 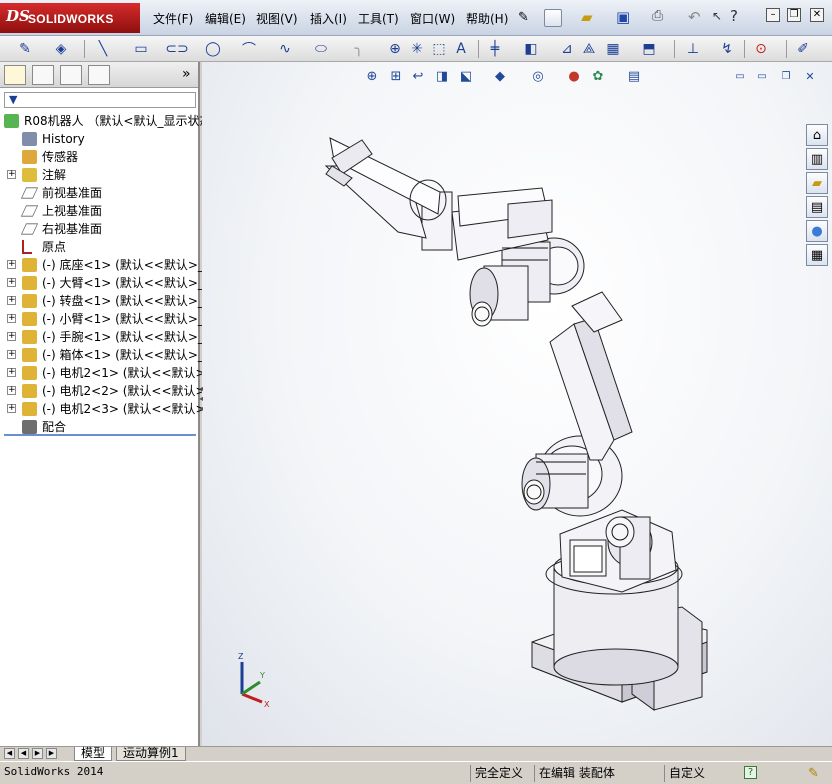 I want to click on line-icon: ╲, so click(x=103, y=49).